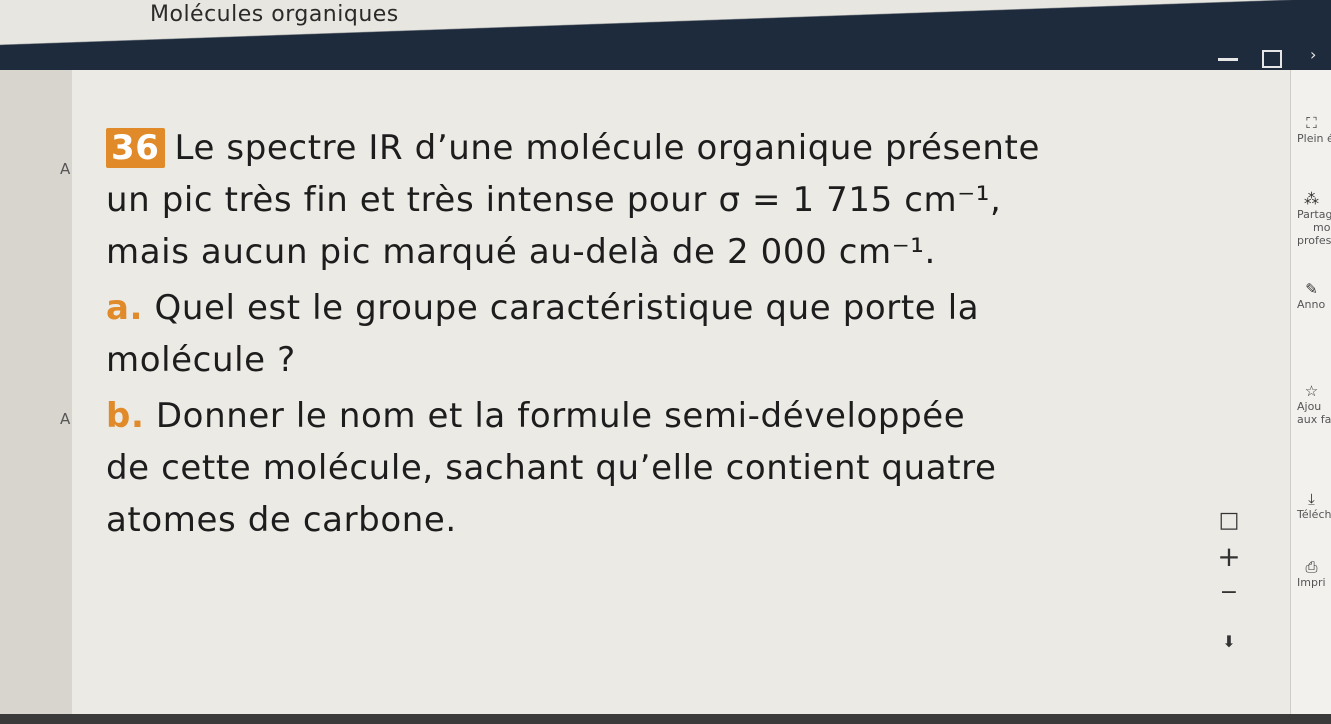 The height and width of the screenshot is (724, 1331). I want to click on sigma-value: σ = 1 715 cm⁻¹,, so click(860, 200).